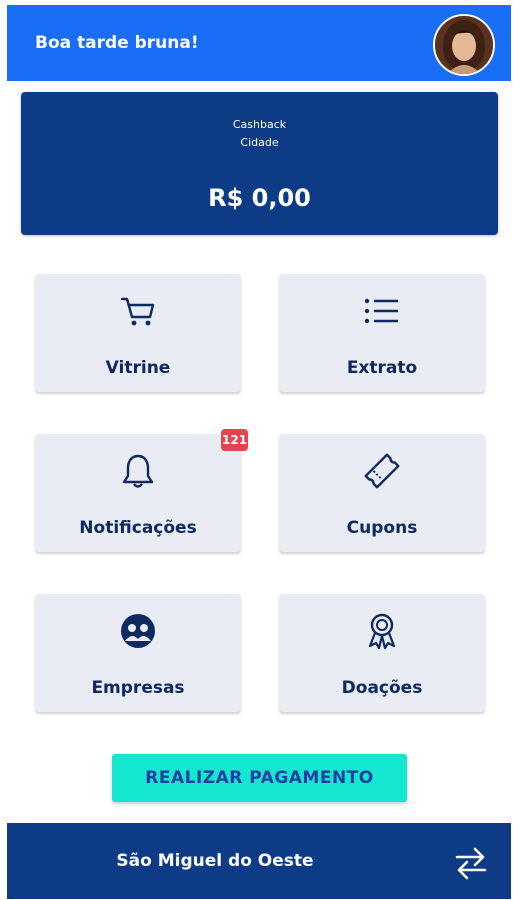  Describe the element at coordinates (138, 631) in the screenshot. I see `people-group-icon` at that location.